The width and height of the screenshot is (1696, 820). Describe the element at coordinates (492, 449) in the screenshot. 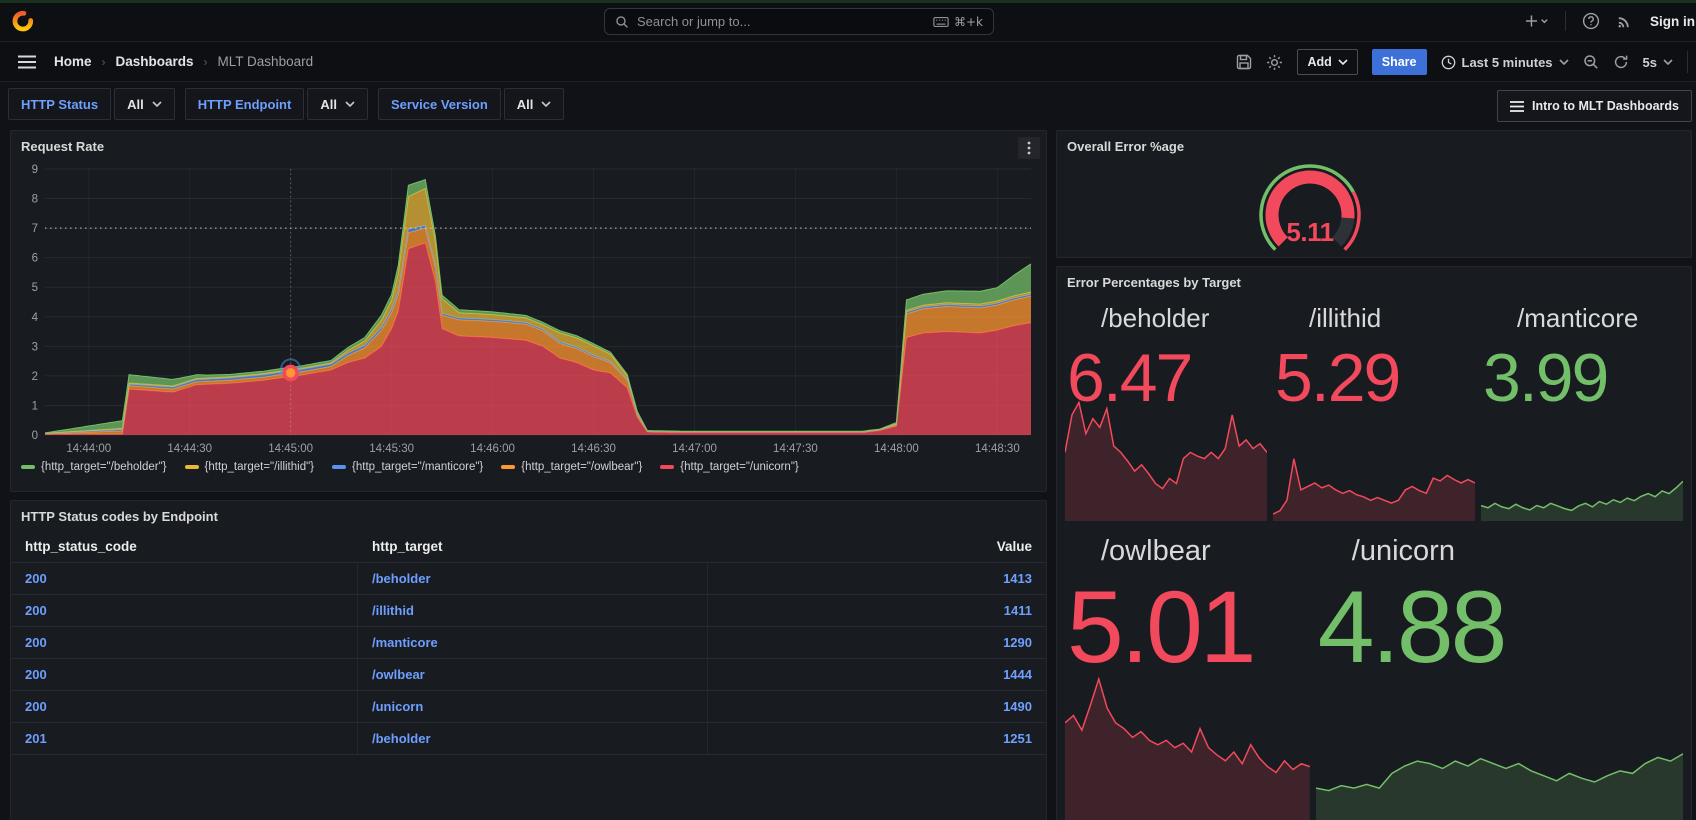

I see `svg-text: 14:46:00` at that location.